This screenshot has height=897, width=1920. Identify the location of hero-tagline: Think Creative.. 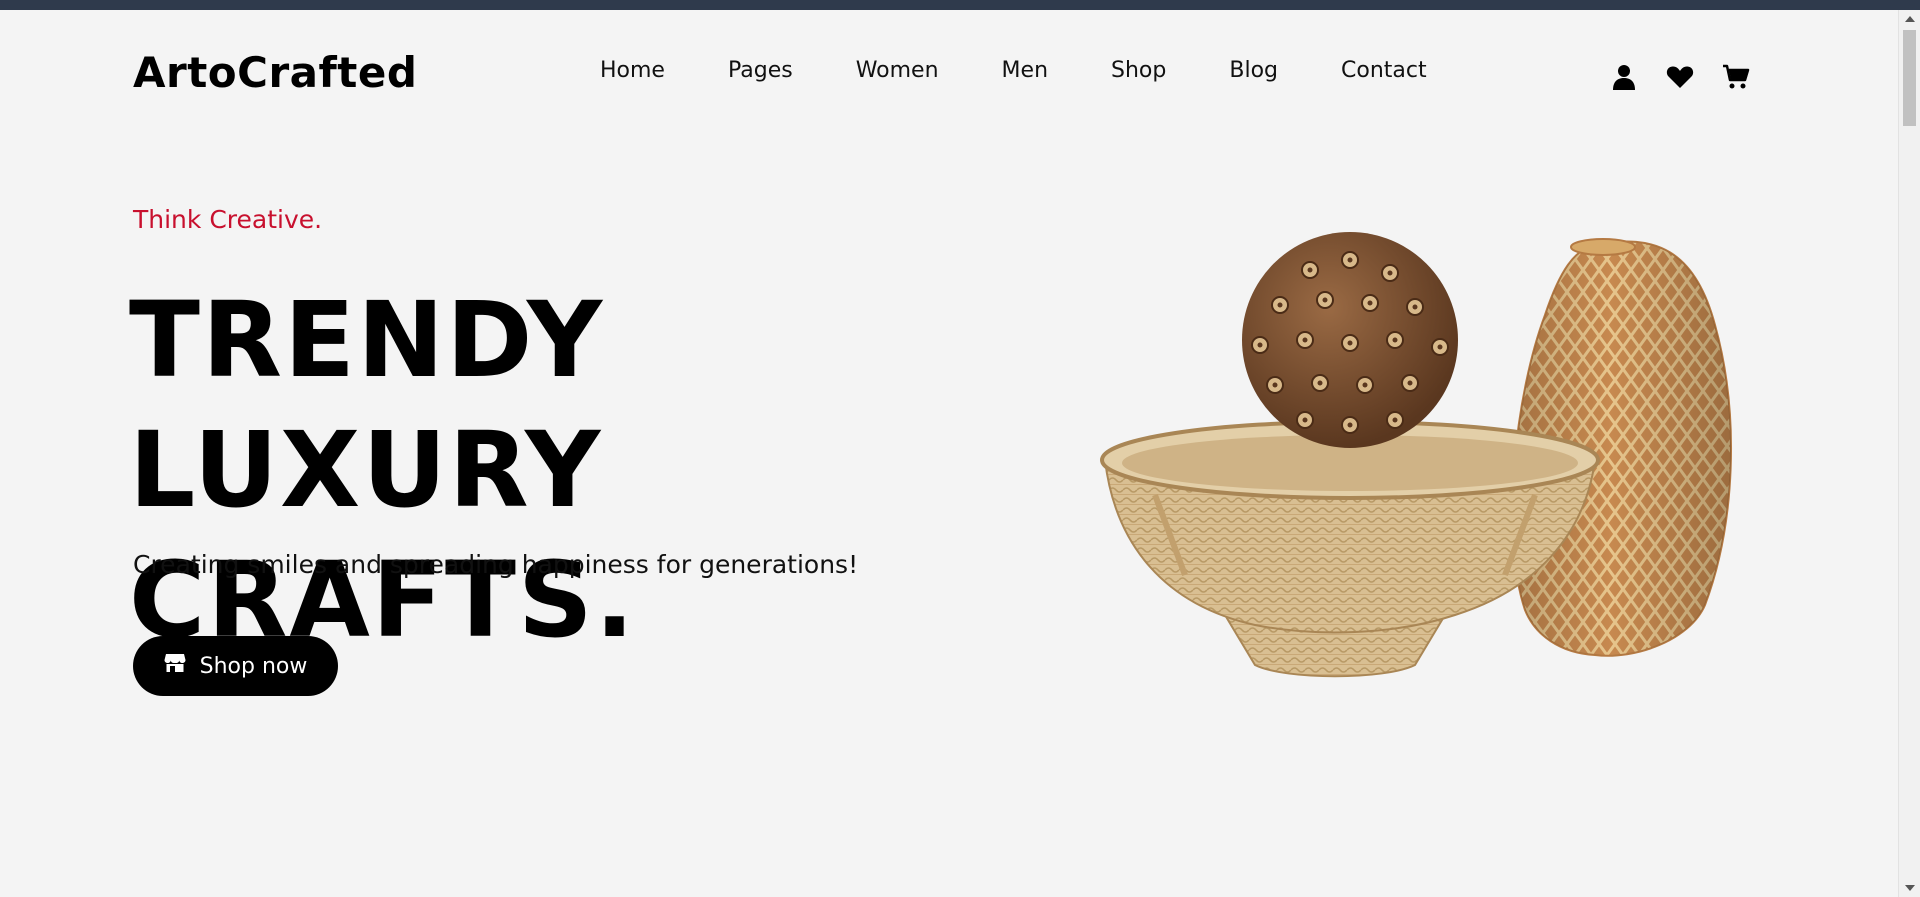
(228, 219).